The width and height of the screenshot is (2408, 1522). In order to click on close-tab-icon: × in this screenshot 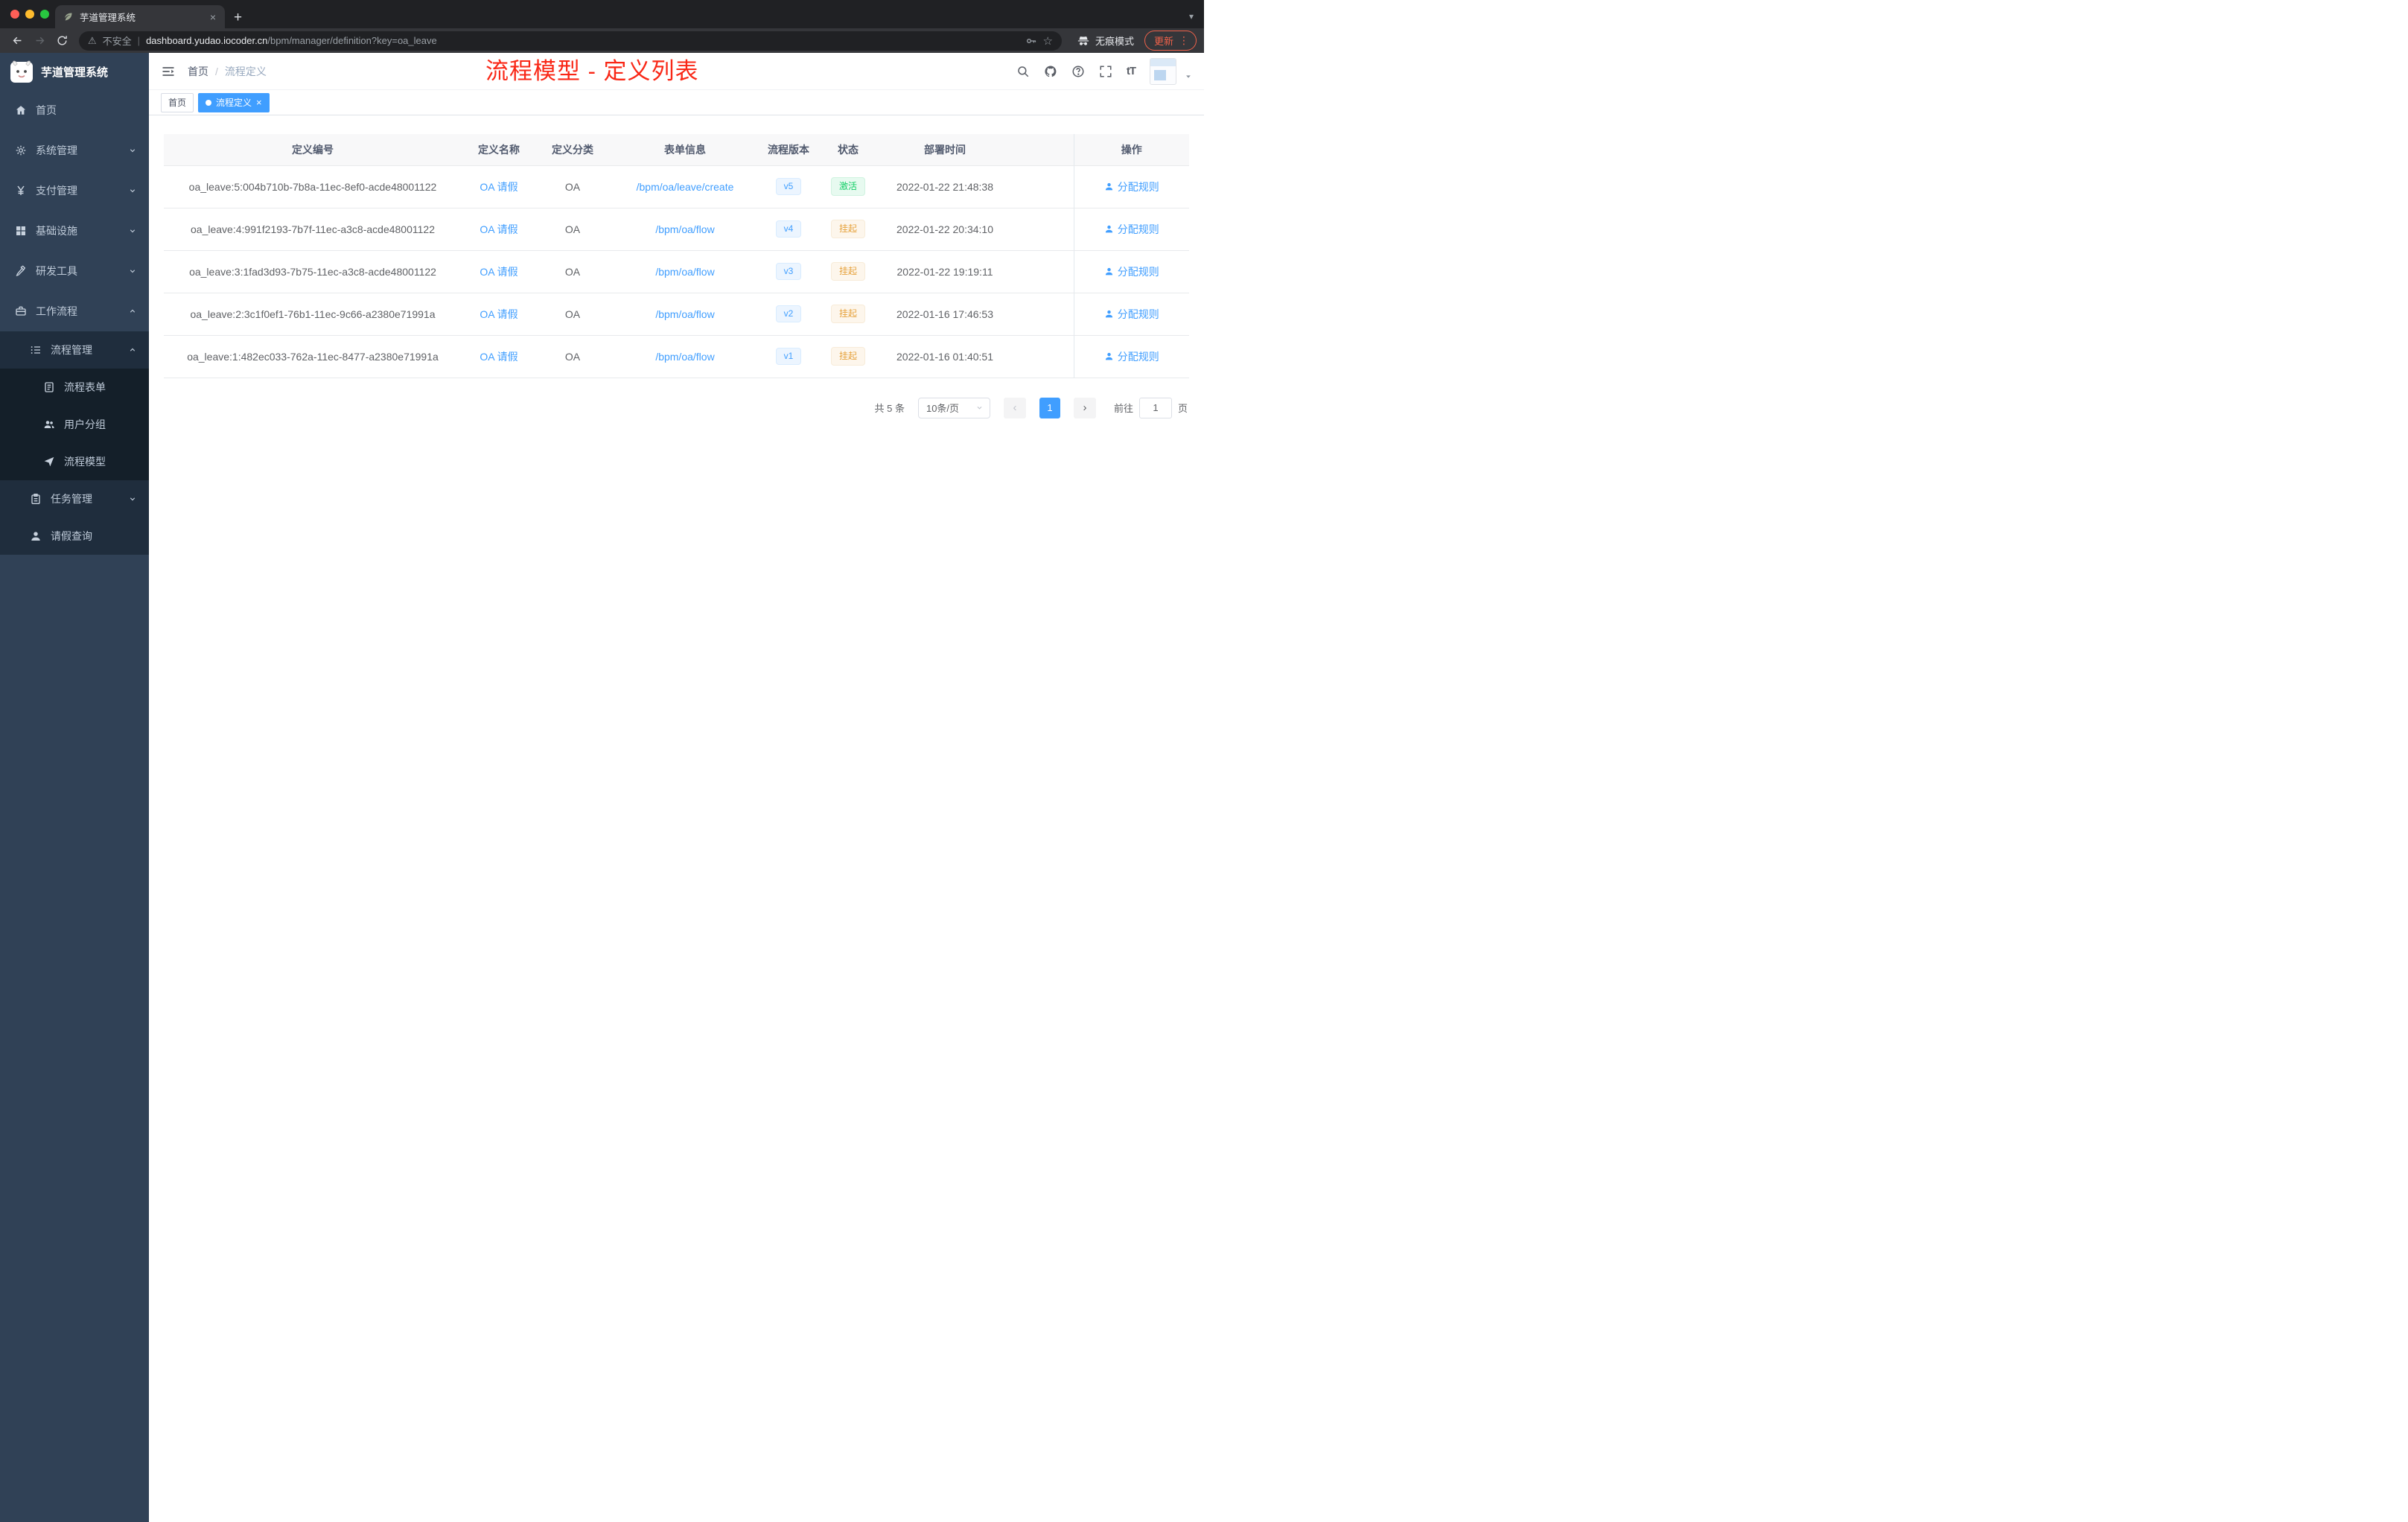, I will do `click(212, 17)`.